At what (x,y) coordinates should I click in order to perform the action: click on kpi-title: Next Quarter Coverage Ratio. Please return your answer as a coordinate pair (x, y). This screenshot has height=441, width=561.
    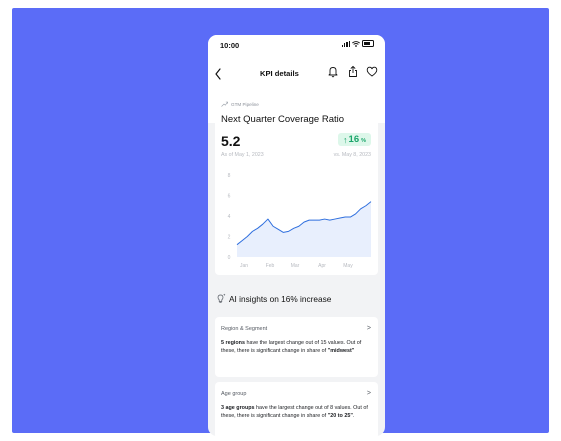
    Looking at the image, I should click on (283, 119).